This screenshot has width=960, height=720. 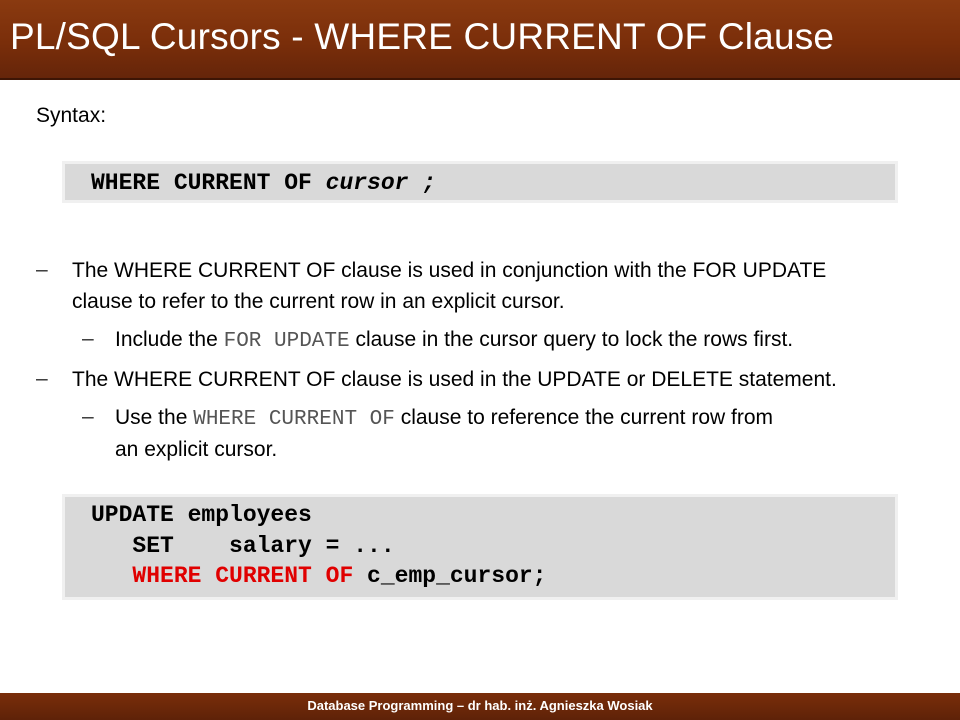 I want to click on syntax-code-line: WHERE CURRENT OF cursor ;, so click(x=263, y=183).